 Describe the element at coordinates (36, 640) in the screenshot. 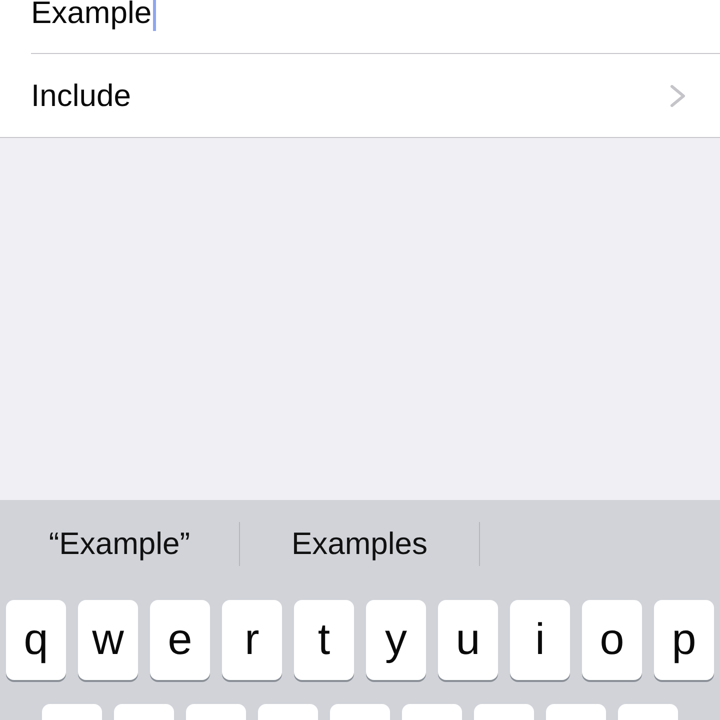

I see `keyboard-key: q` at that location.